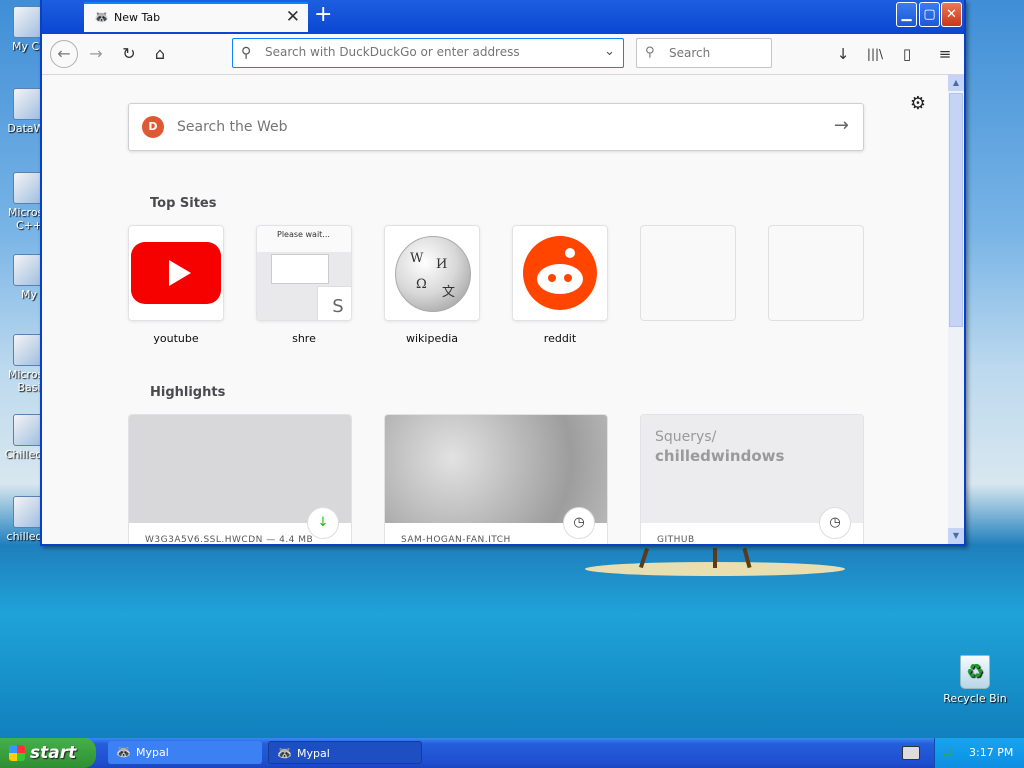 The height and width of the screenshot is (768, 1024). Describe the element at coordinates (431, 338) in the screenshot. I see `top-site-label: wikipedia` at that location.